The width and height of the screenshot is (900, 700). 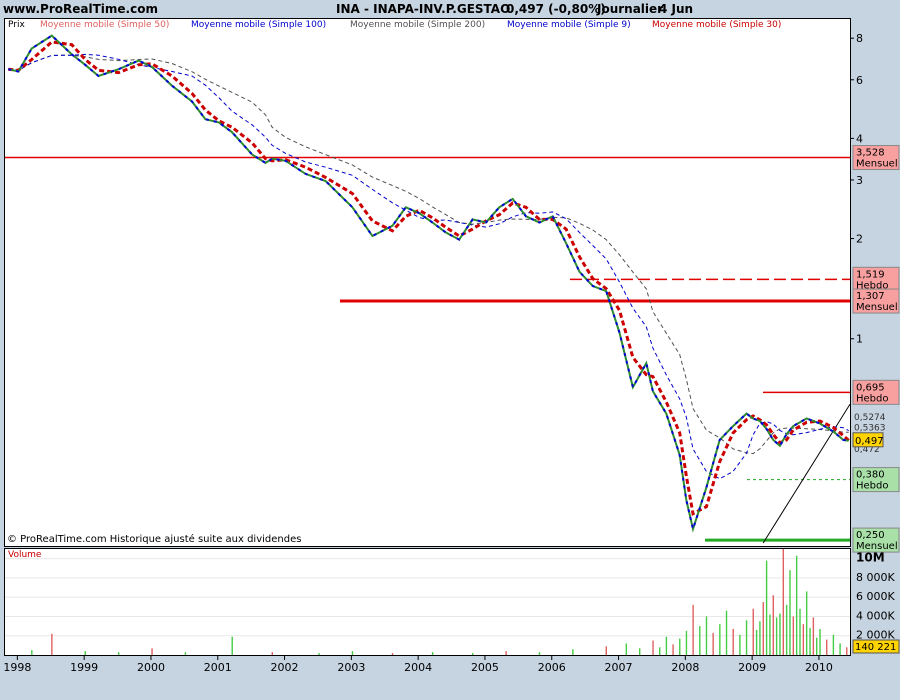 I want to click on volume-tick-label: 10M, so click(x=870, y=558).